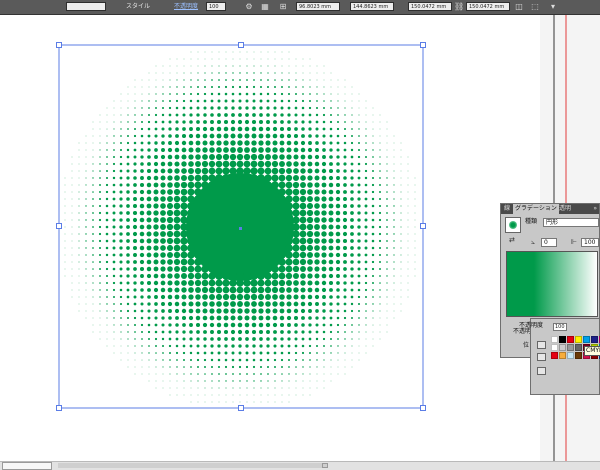 The width and height of the screenshot is (600, 470). I want to click on angle-field: 0, so click(549, 242).